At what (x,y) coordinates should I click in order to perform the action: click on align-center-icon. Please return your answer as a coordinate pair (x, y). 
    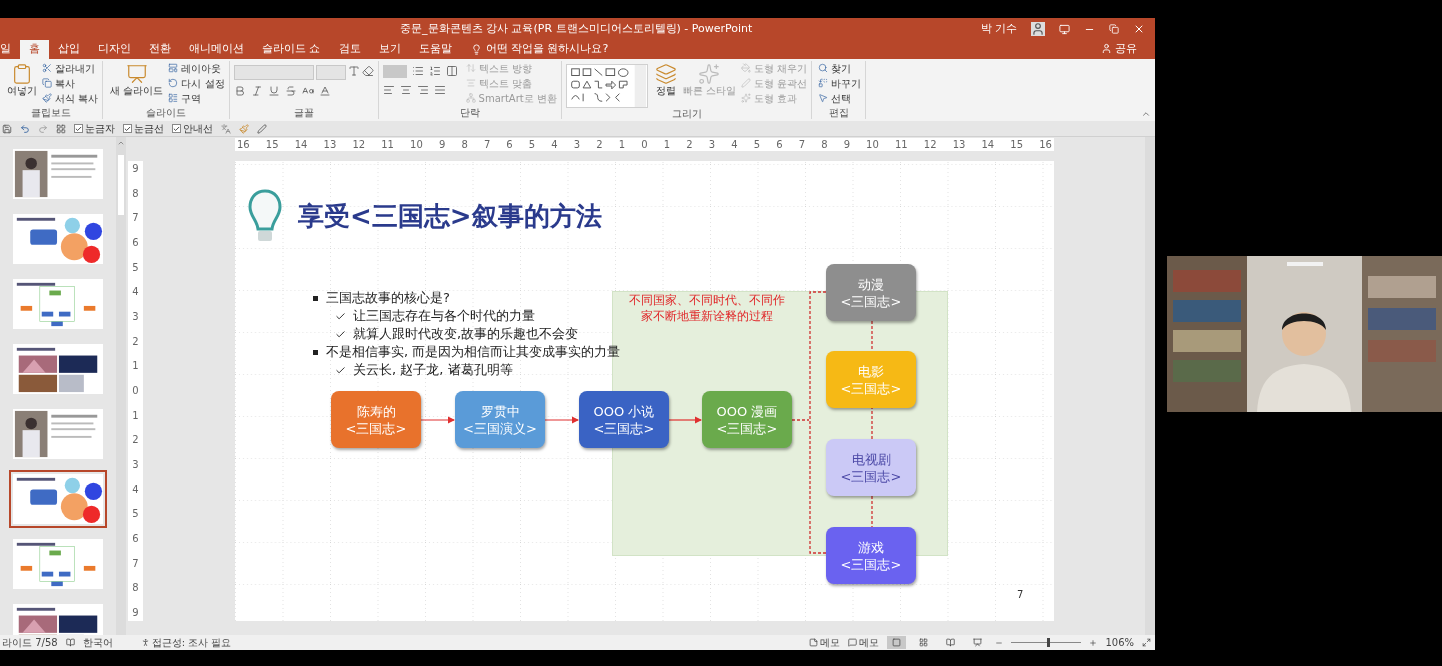
    Looking at the image, I should click on (405, 90).